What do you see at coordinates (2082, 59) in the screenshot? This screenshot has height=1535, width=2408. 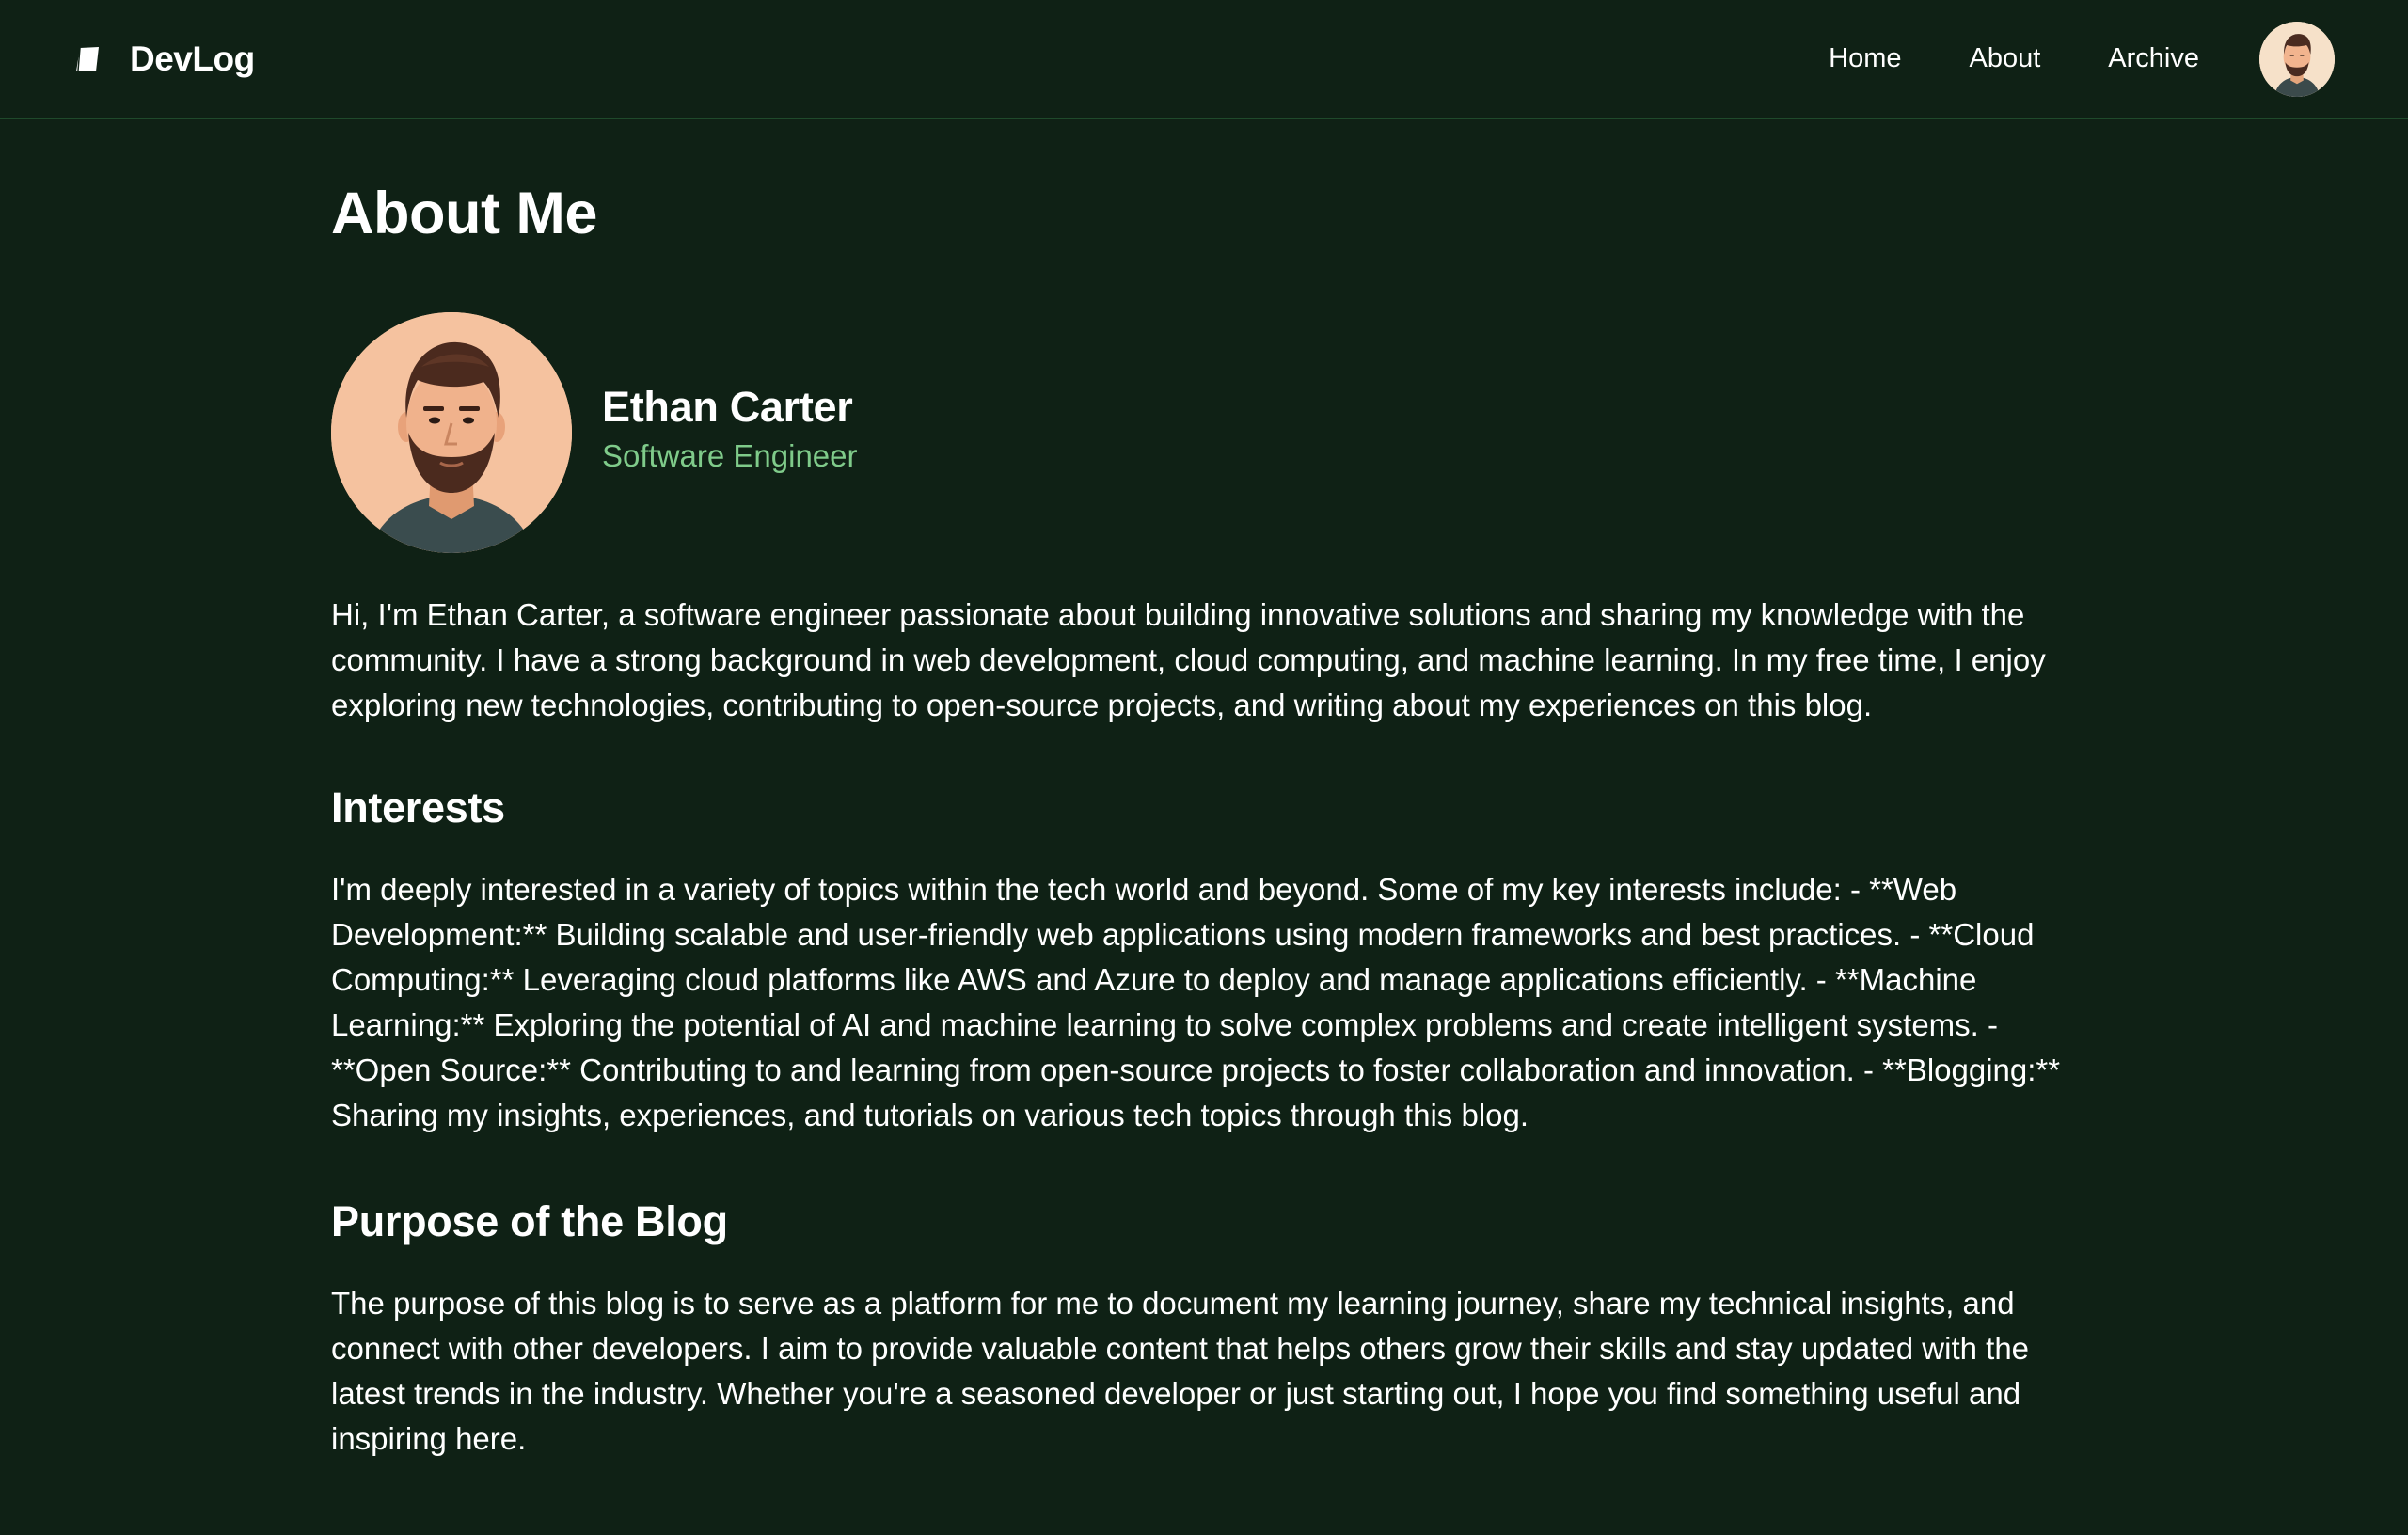 I see `main-nav: Home About Archive` at bounding box center [2082, 59].